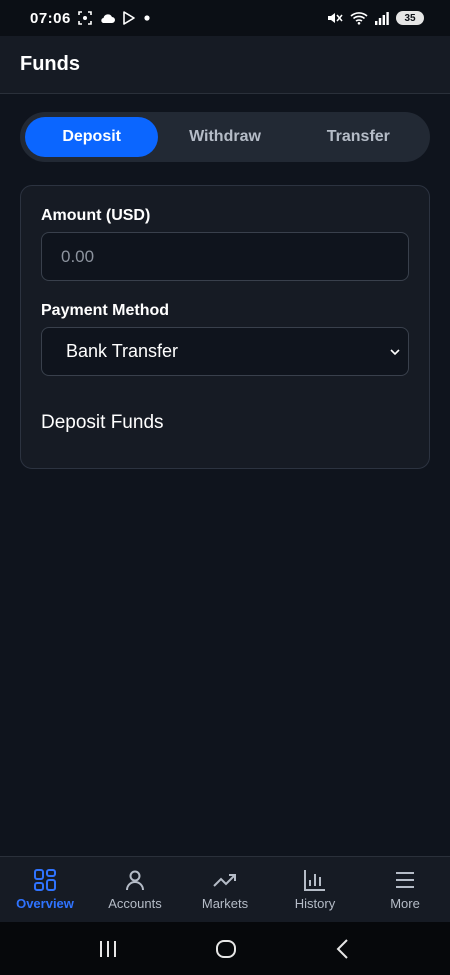 The width and height of the screenshot is (450, 975). I want to click on nav-history: History, so click(315, 889).